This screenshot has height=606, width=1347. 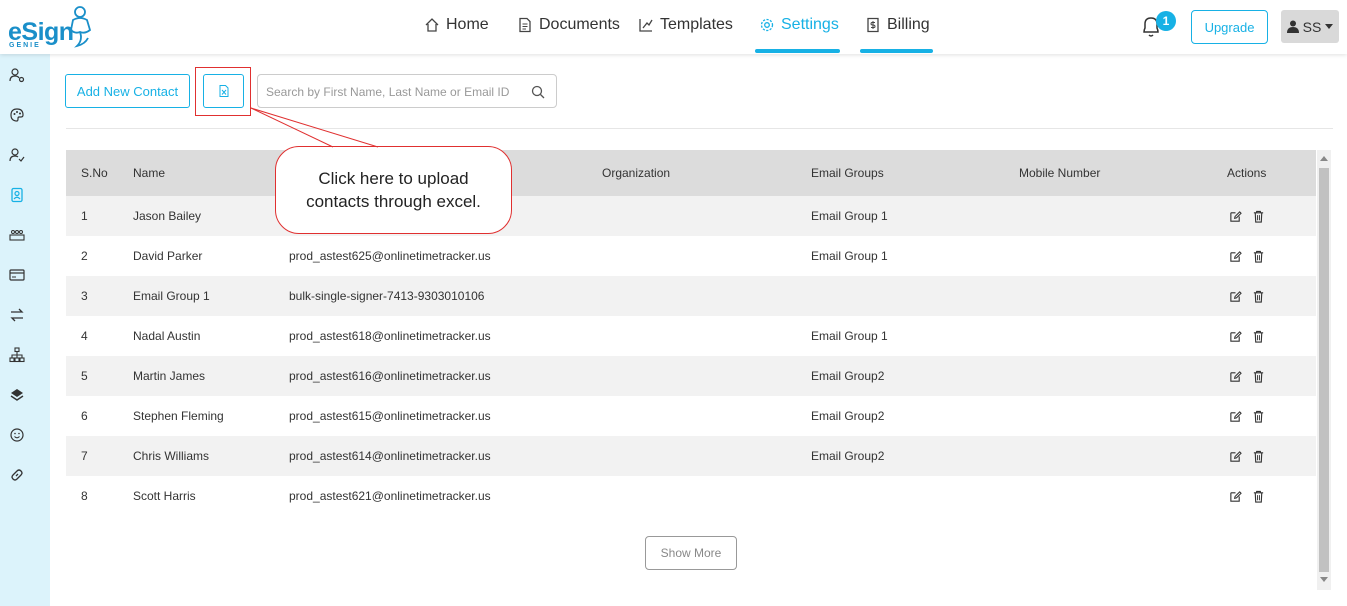 What do you see at coordinates (17, 475) in the screenshot?
I see `link-icon` at bounding box center [17, 475].